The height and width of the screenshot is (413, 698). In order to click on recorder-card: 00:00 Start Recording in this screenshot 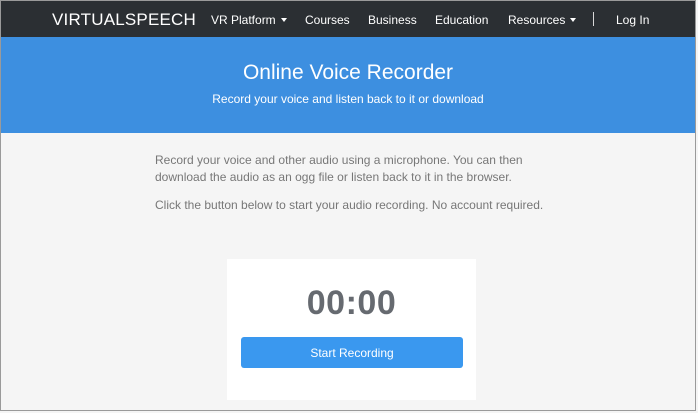, I will do `click(351, 329)`.